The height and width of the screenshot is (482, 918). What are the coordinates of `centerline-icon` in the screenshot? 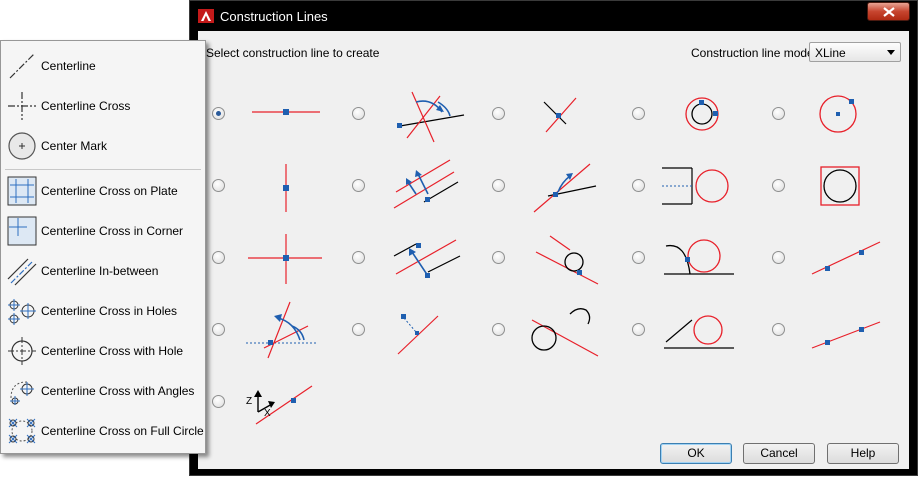 It's located at (22, 66).